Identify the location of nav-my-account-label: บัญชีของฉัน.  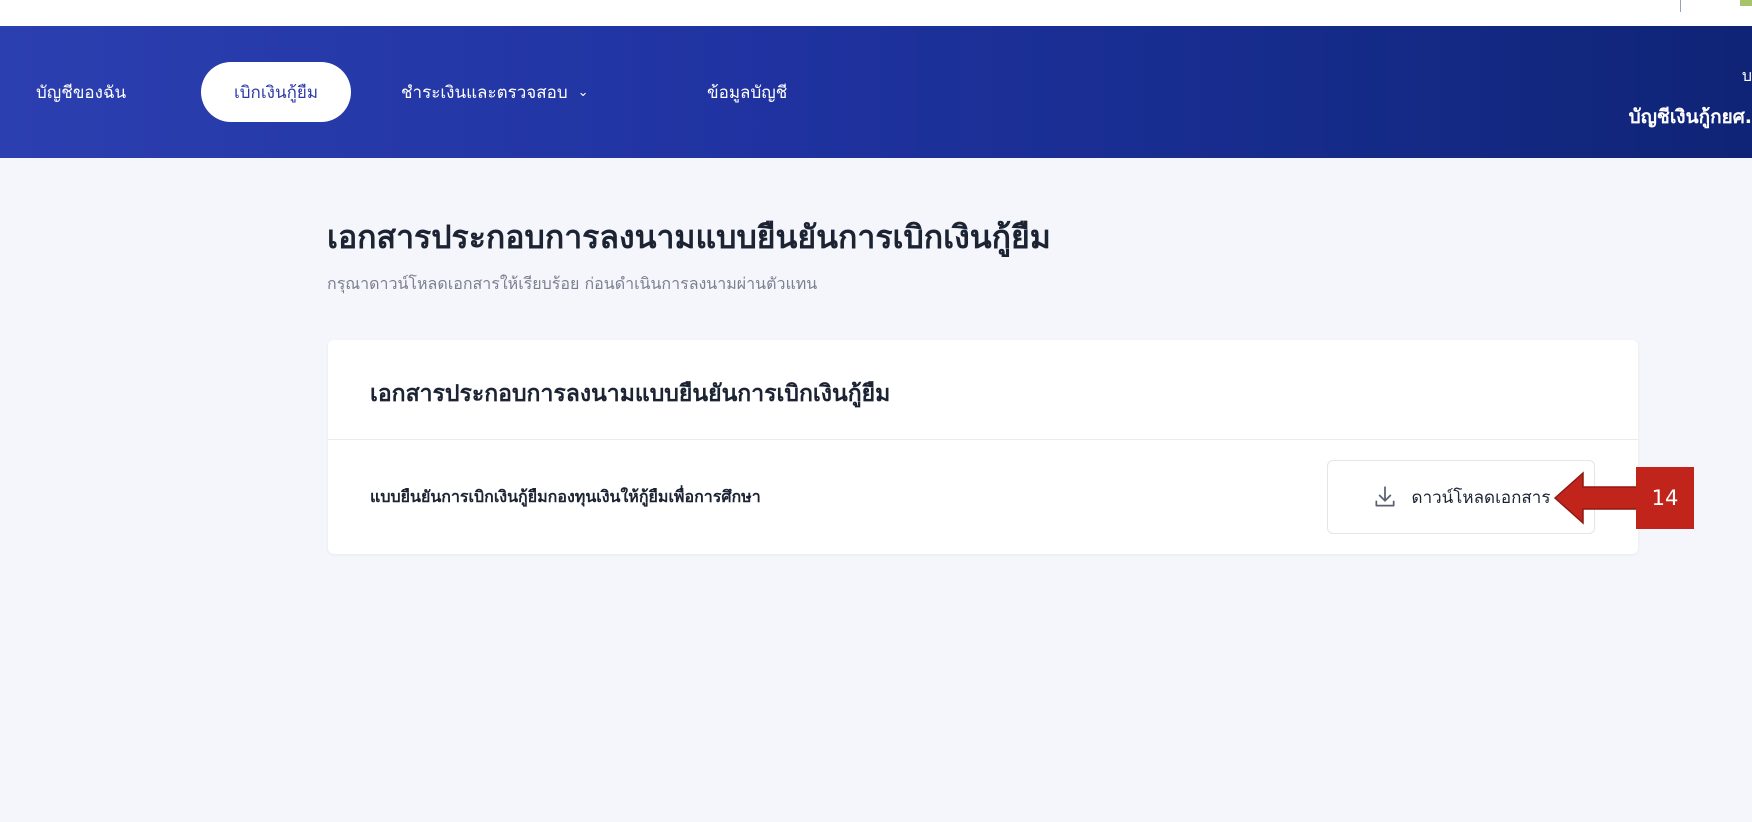
(81, 92).